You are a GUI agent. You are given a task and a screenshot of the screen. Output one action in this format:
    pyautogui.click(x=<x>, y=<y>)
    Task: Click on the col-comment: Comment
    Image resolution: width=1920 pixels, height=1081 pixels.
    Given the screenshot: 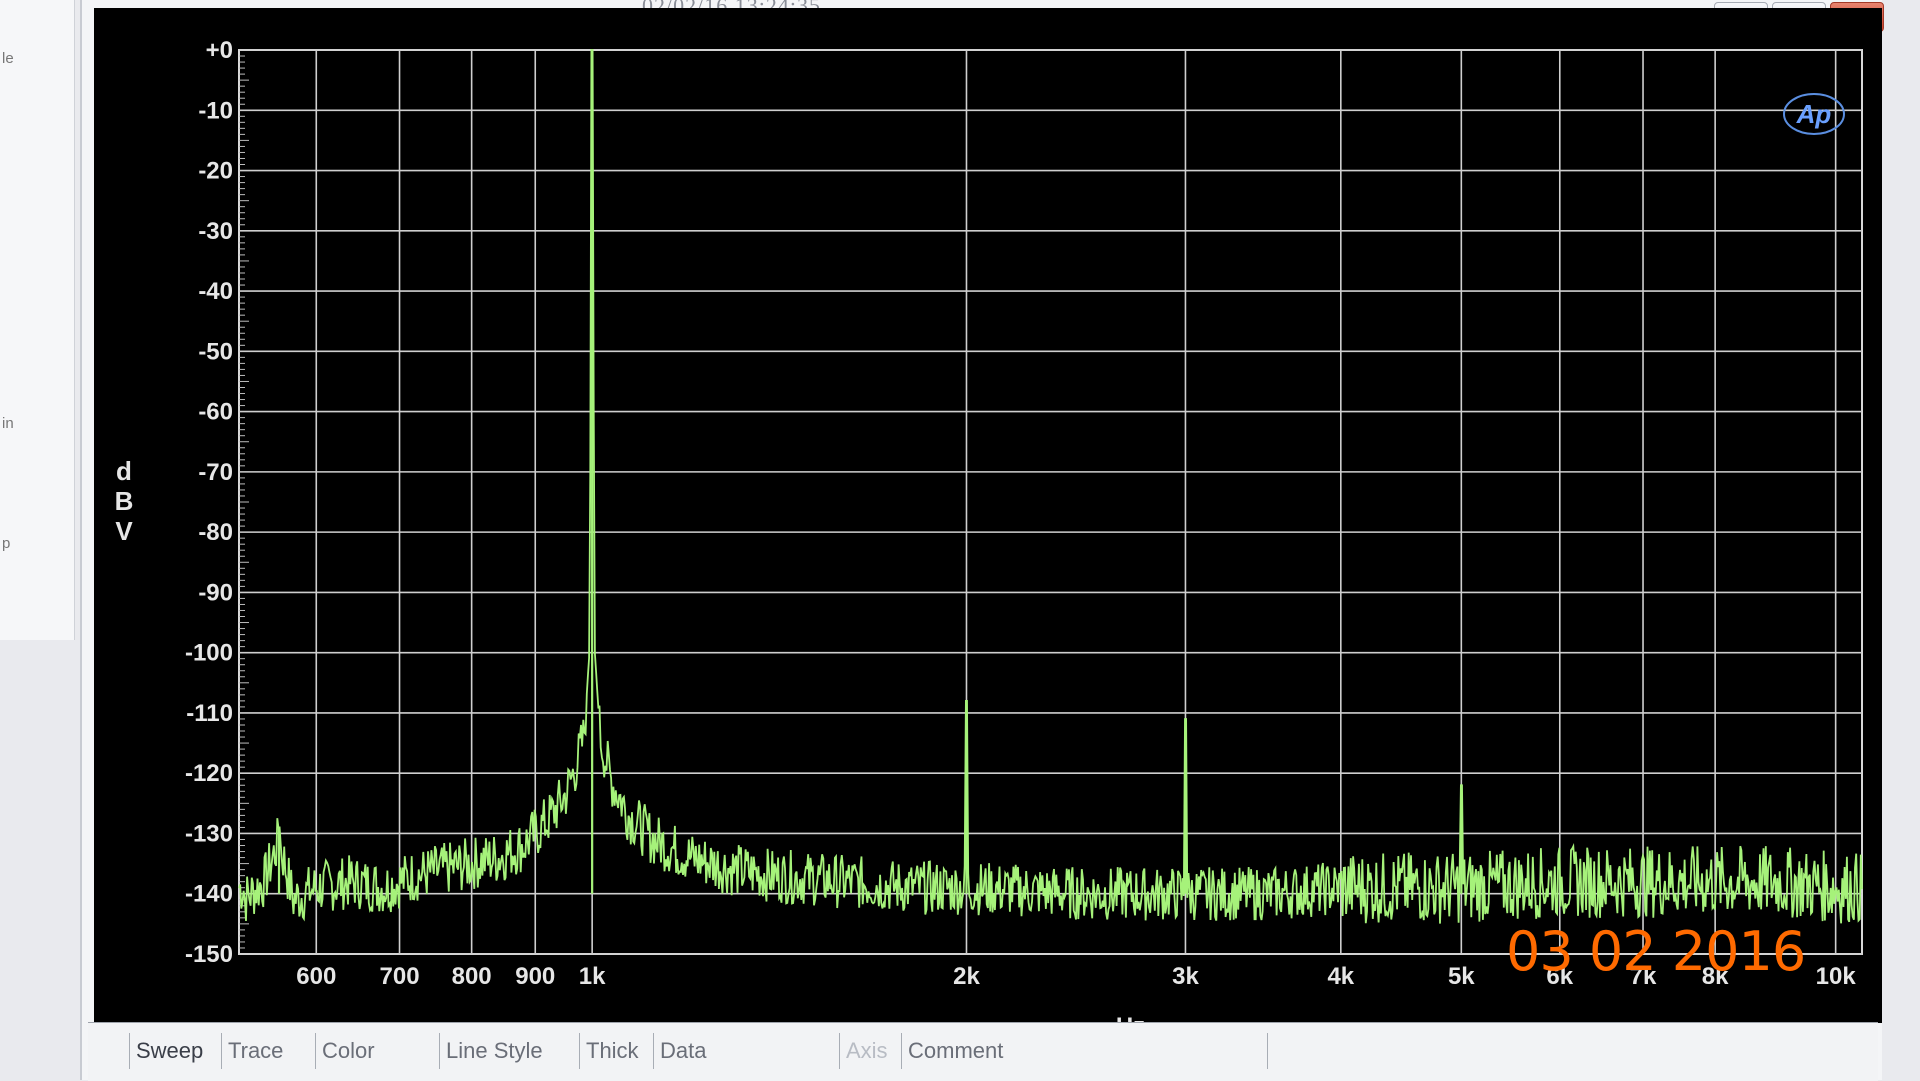 What is the action you would take?
    pyautogui.click(x=1085, y=1051)
    